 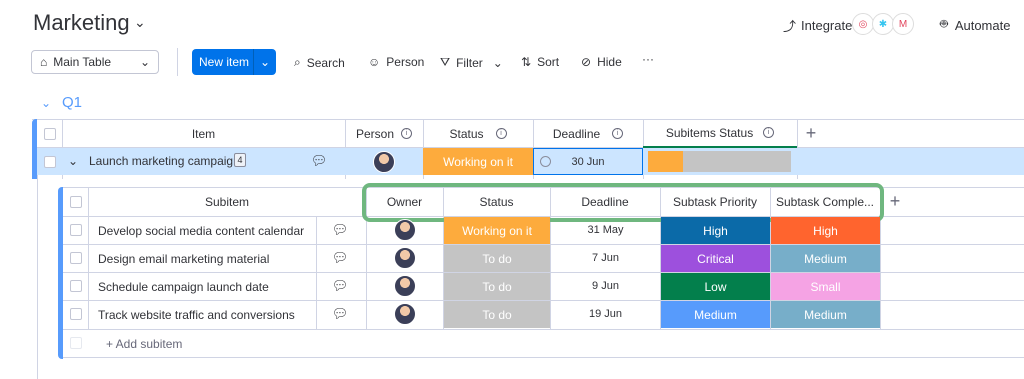 I want to click on subitem-status-label: To do, so click(x=497, y=314).